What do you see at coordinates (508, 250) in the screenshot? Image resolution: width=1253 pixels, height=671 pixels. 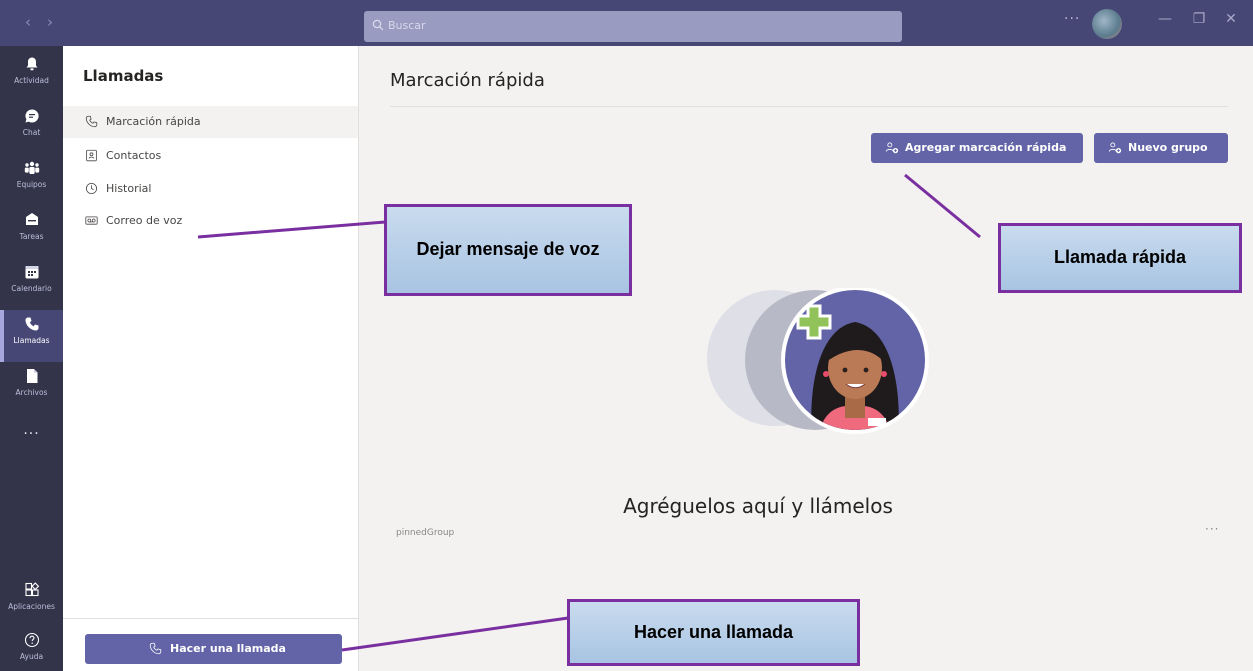 I see `callout-voicemail: Dejar mensaje de voz` at bounding box center [508, 250].